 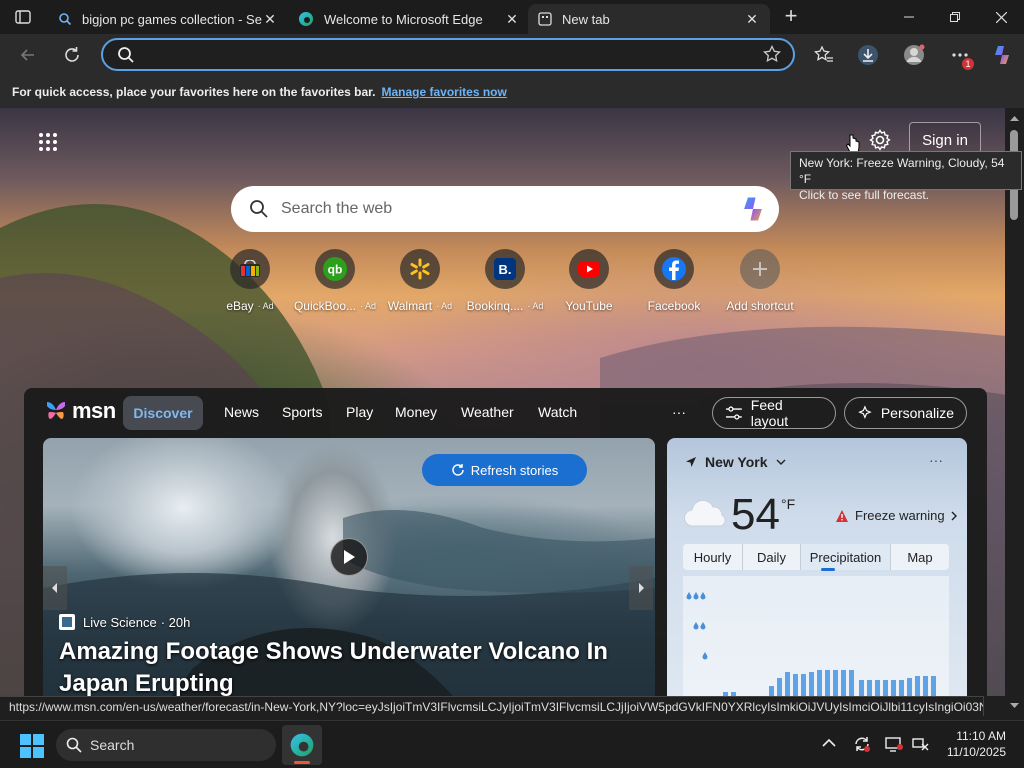 What do you see at coordinates (1014, 119) in the screenshot?
I see `scroll-up-icon` at bounding box center [1014, 119].